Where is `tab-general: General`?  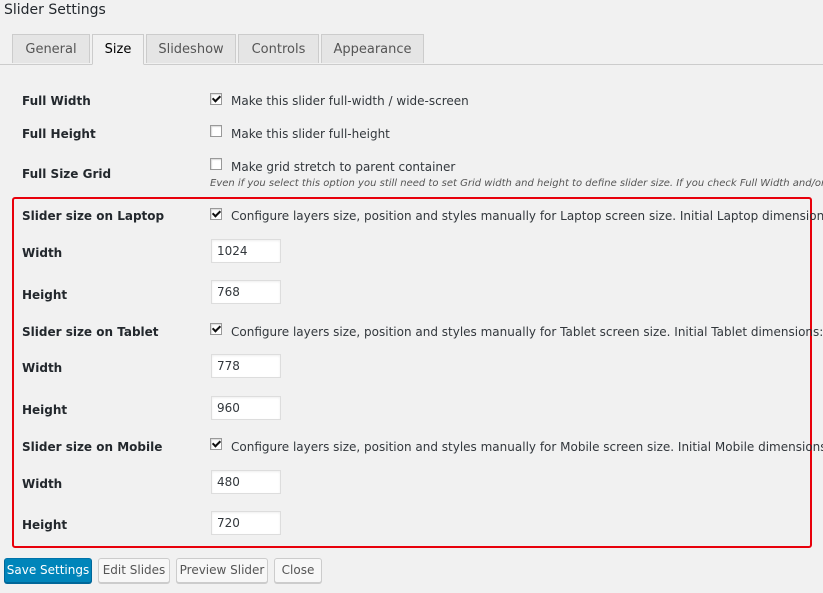 tab-general: General is located at coordinates (51, 48).